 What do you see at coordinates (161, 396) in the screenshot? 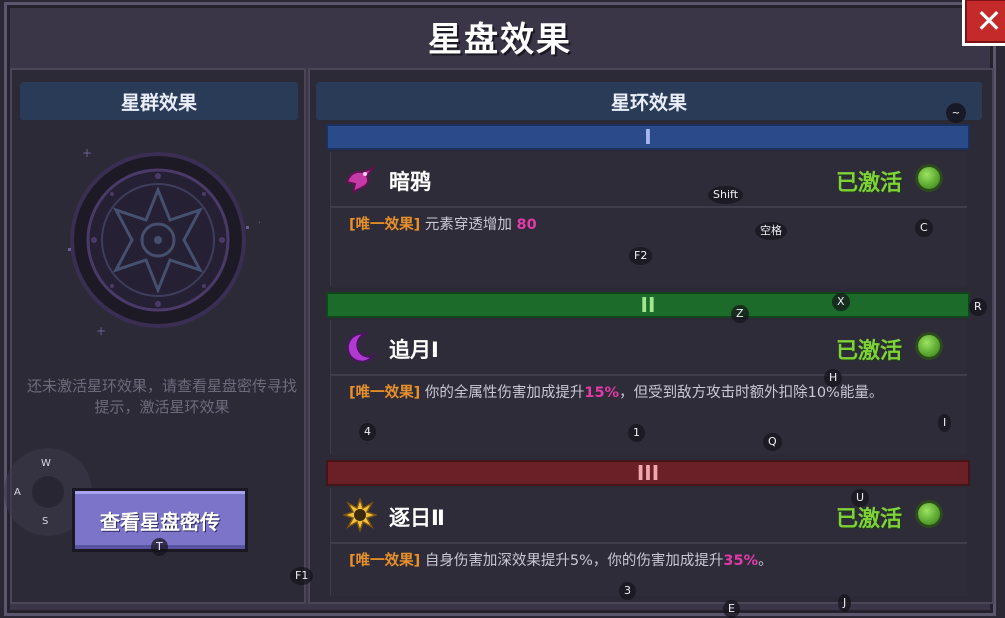
I see `constellation-hint-text: 还未激活星环效果，请查看星盘密传寻找提示，激活星环效果` at bounding box center [161, 396].